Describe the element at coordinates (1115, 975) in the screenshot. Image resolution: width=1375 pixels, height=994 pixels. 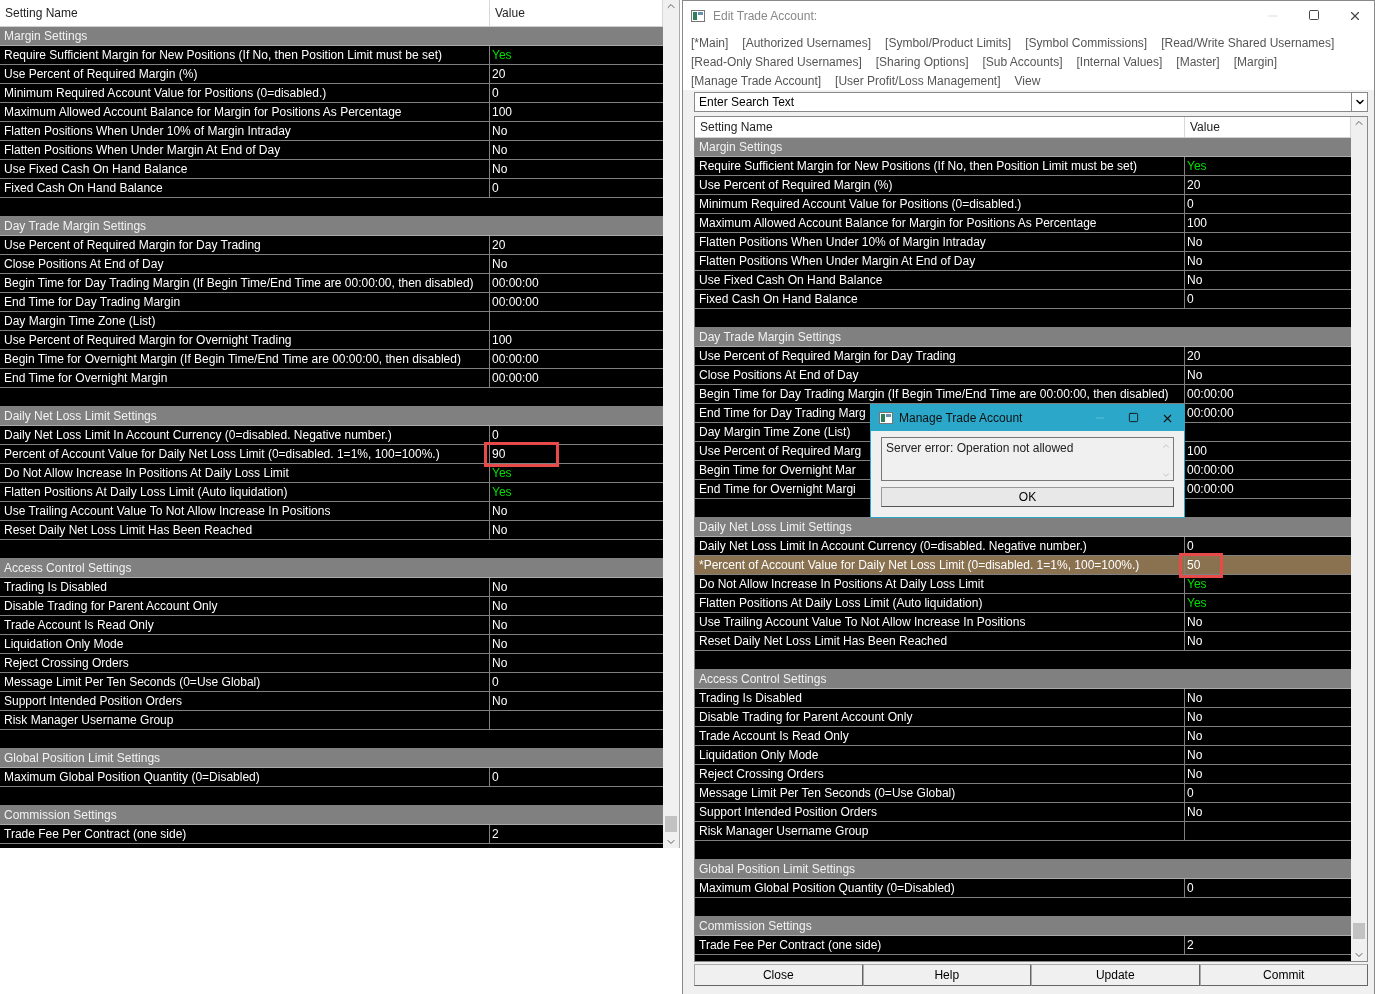
I see `action-button: Update` at that location.